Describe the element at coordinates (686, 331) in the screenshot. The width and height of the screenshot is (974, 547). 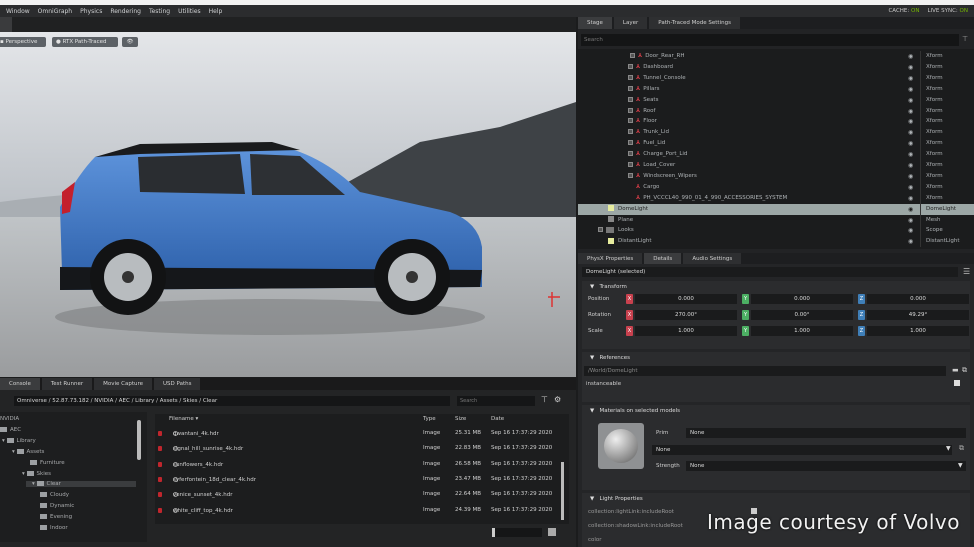
I see `scale-x-field: 1.000` at that location.